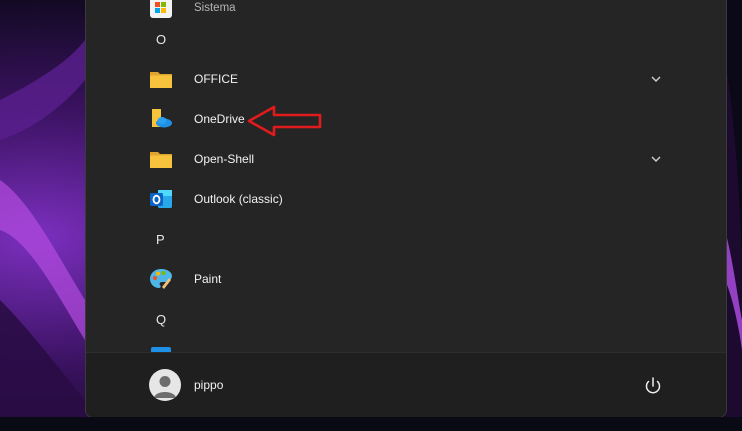 The width and height of the screenshot is (742, 431). I want to click on letter-header-p: P, so click(406, 239).